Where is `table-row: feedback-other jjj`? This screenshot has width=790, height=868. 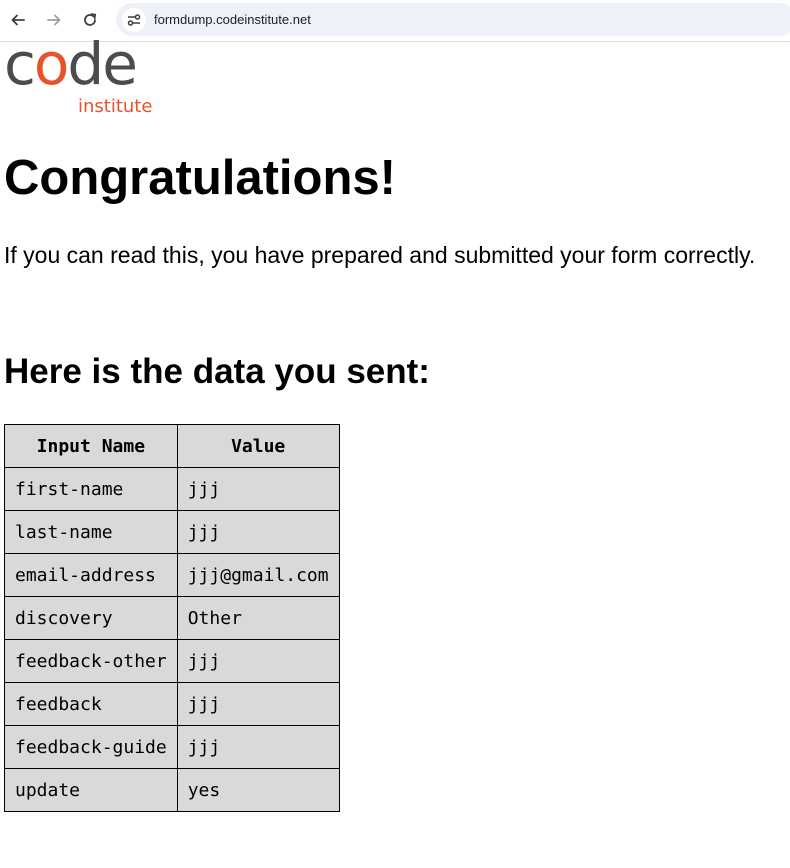
table-row: feedback-other jjj is located at coordinates (172, 661).